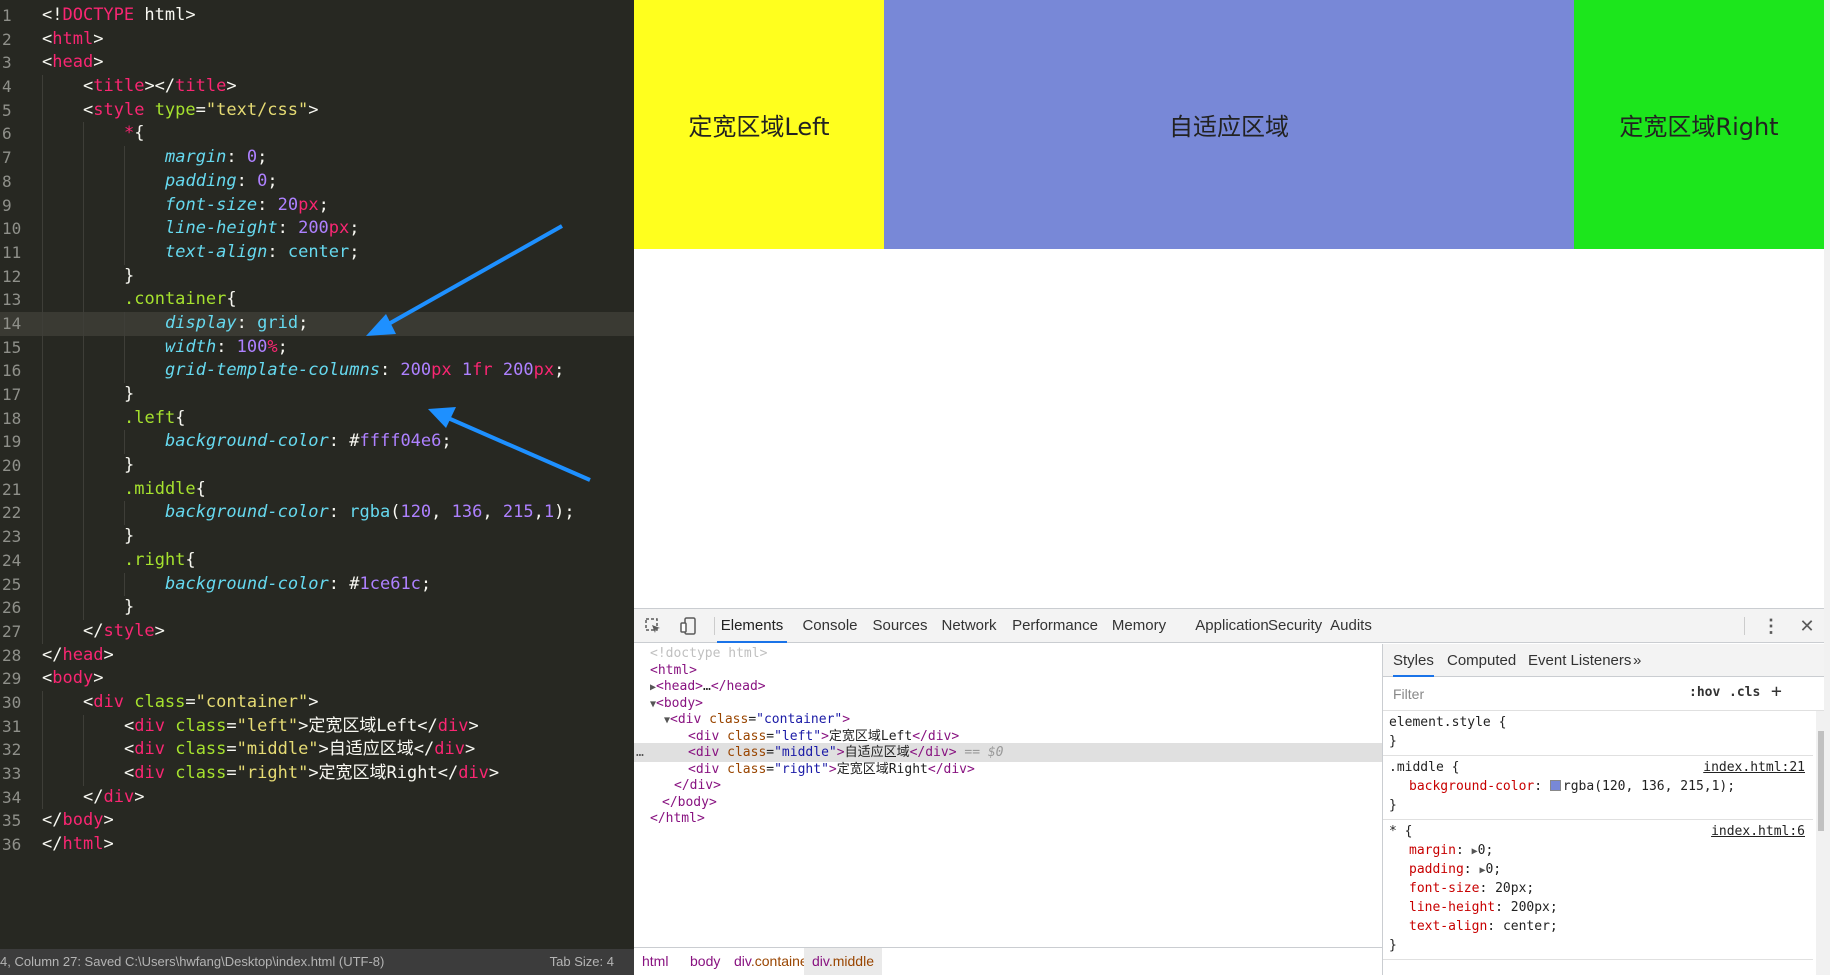  What do you see at coordinates (655, 961) in the screenshot?
I see `breadcrumb-item: html` at bounding box center [655, 961].